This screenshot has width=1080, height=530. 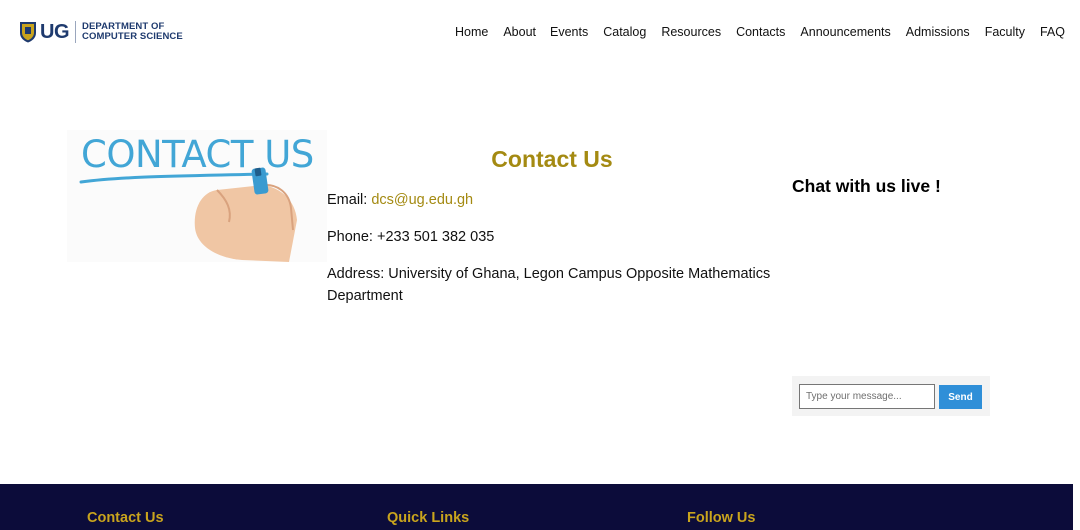 I want to click on nav-home: Home, so click(x=471, y=32).